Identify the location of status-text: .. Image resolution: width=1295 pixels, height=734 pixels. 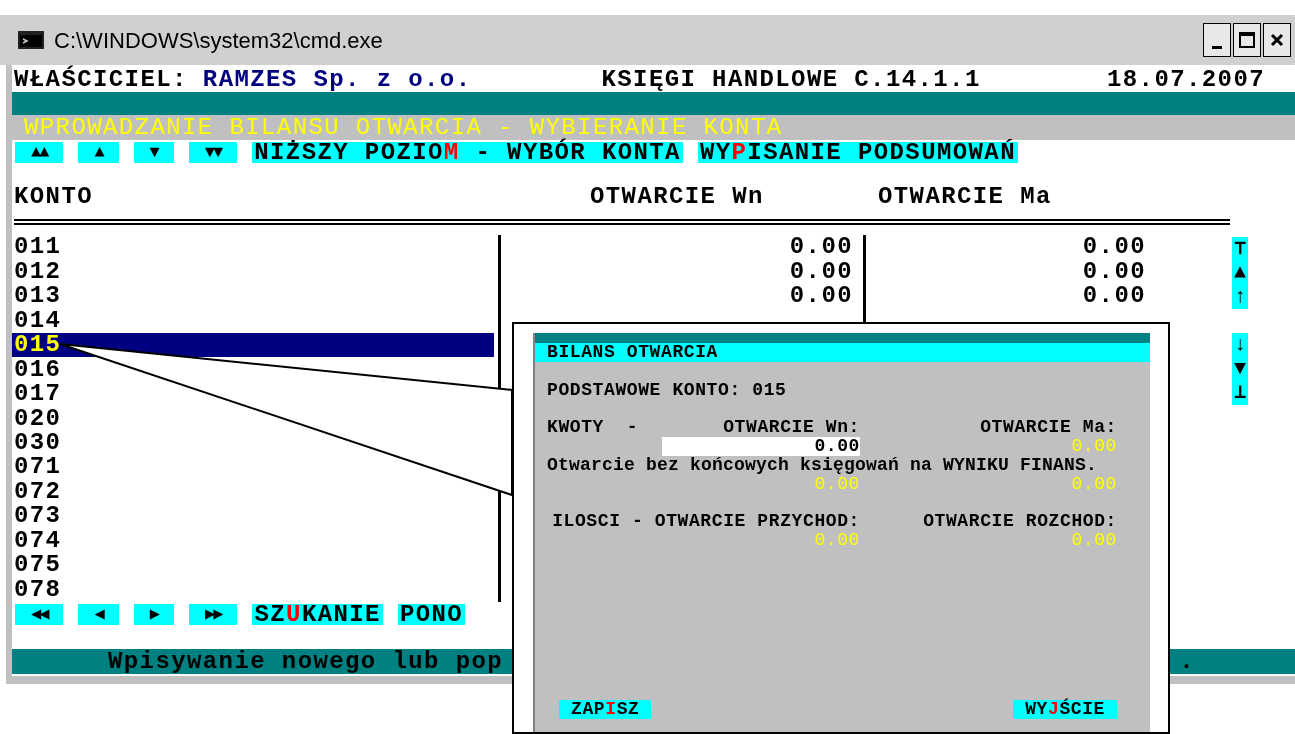
(1187, 661).